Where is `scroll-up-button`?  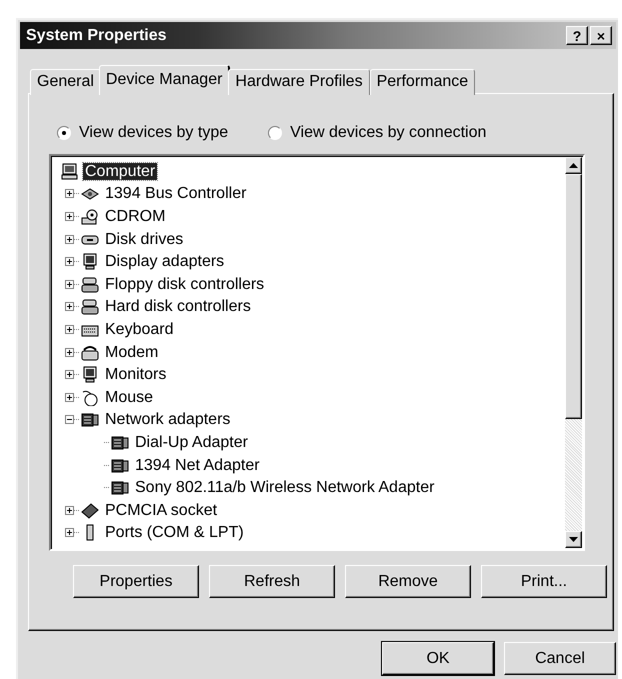 scroll-up-button is located at coordinates (573, 165).